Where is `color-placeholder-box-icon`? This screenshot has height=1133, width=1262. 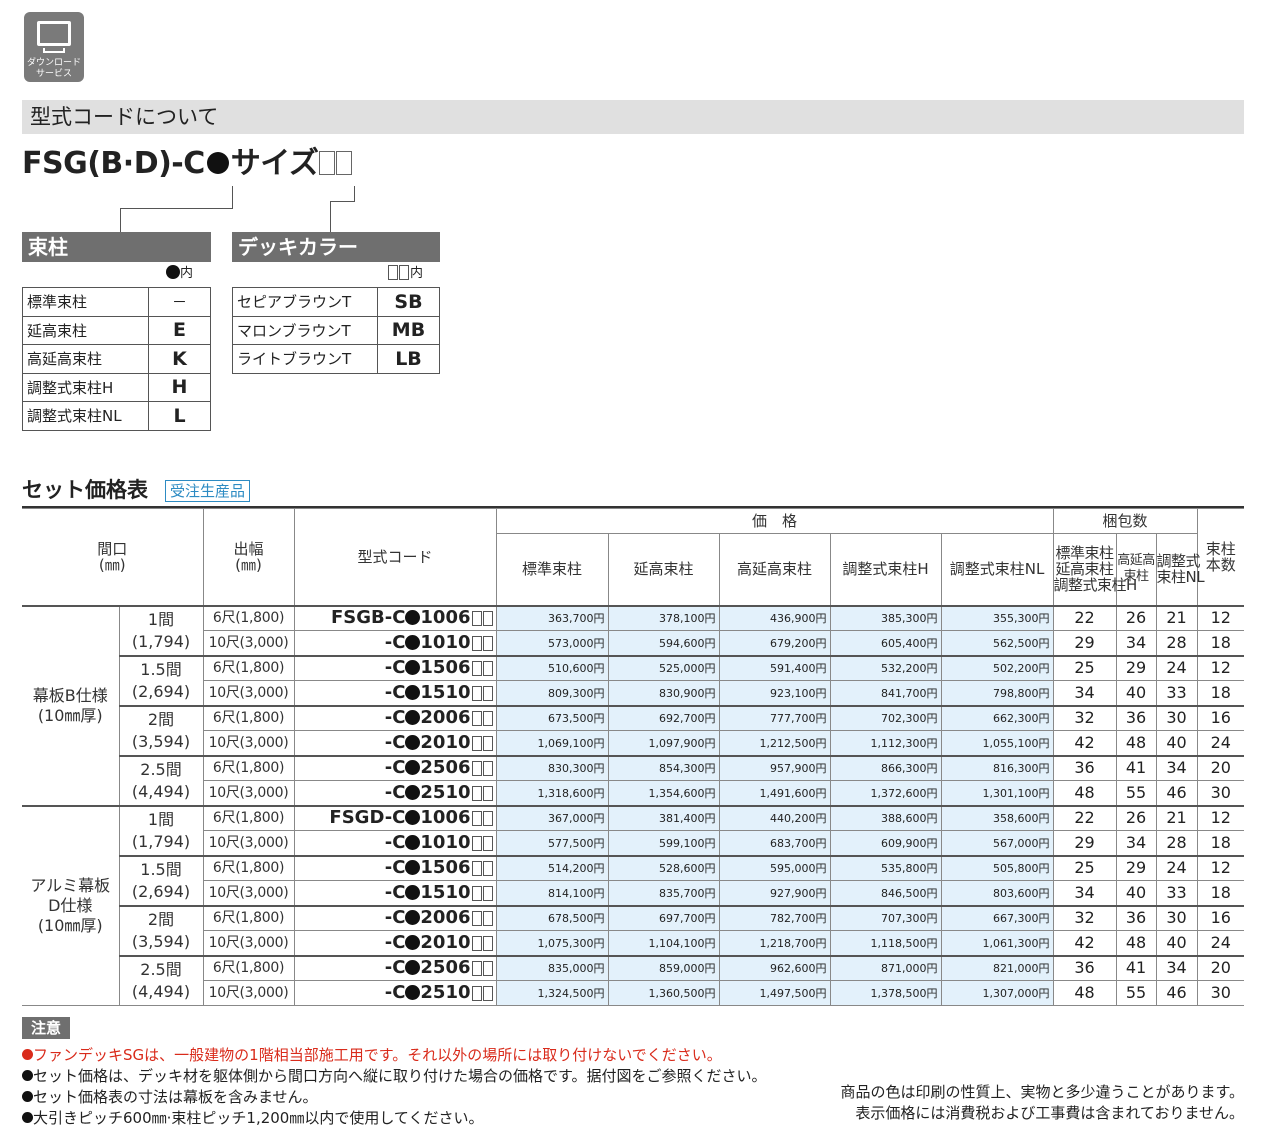
color-placeholder-box-icon is located at coordinates (344, 163).